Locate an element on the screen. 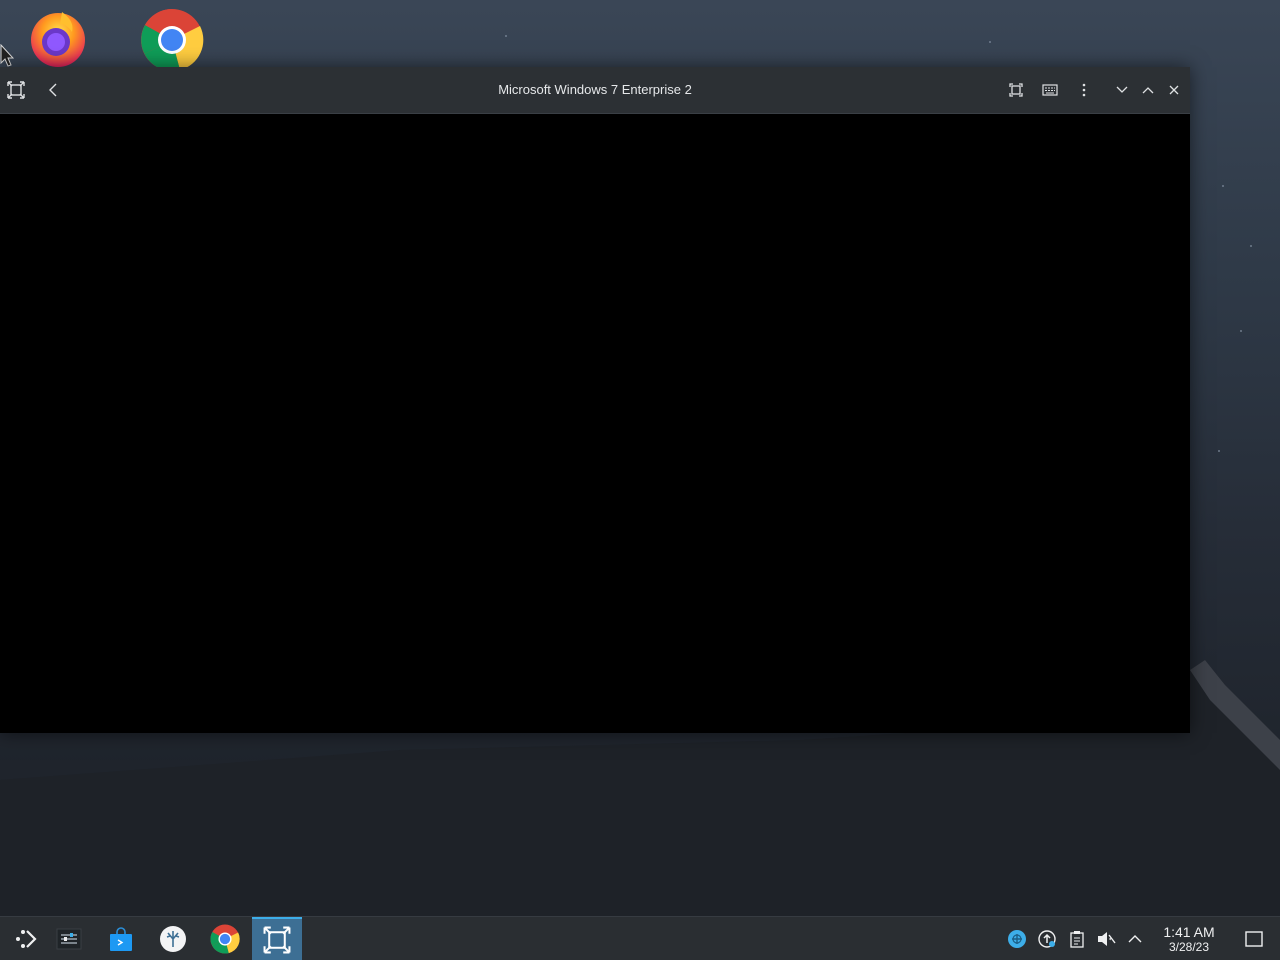 This screenshot has width=1280, height=960. coral-app-icon is located at coordinates (173, 938).